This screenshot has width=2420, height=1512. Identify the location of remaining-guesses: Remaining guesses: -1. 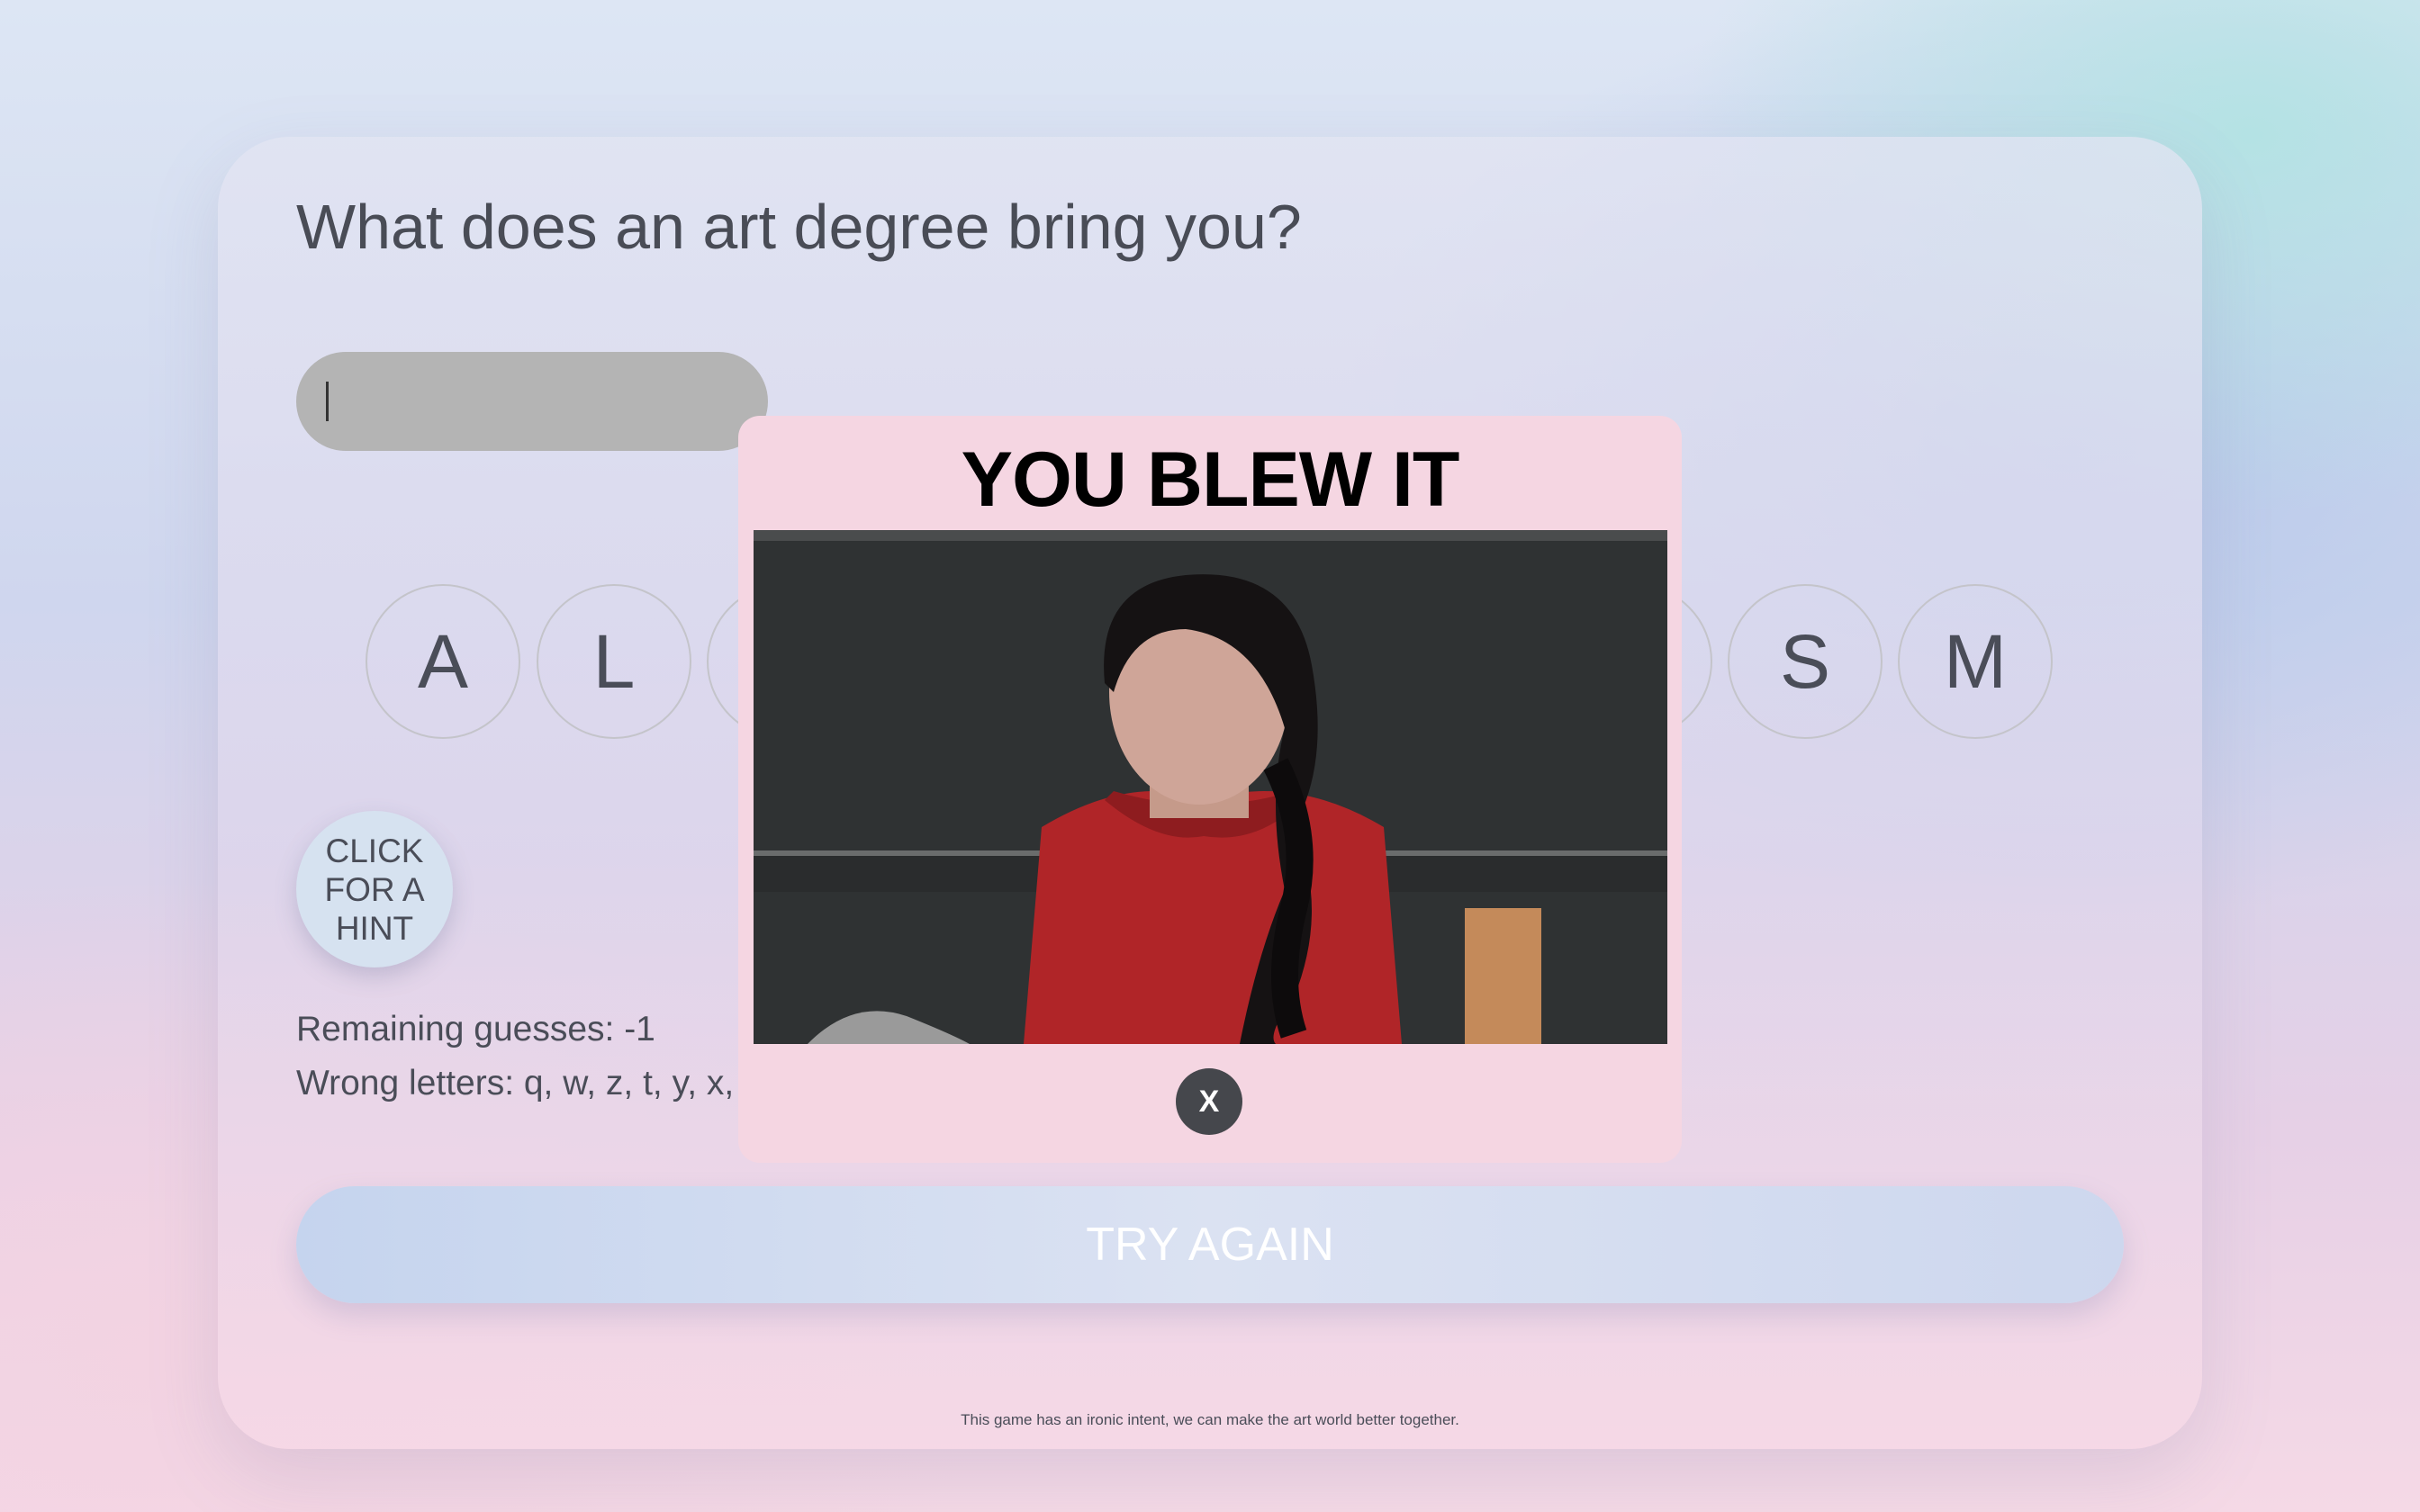
(475, 1029).